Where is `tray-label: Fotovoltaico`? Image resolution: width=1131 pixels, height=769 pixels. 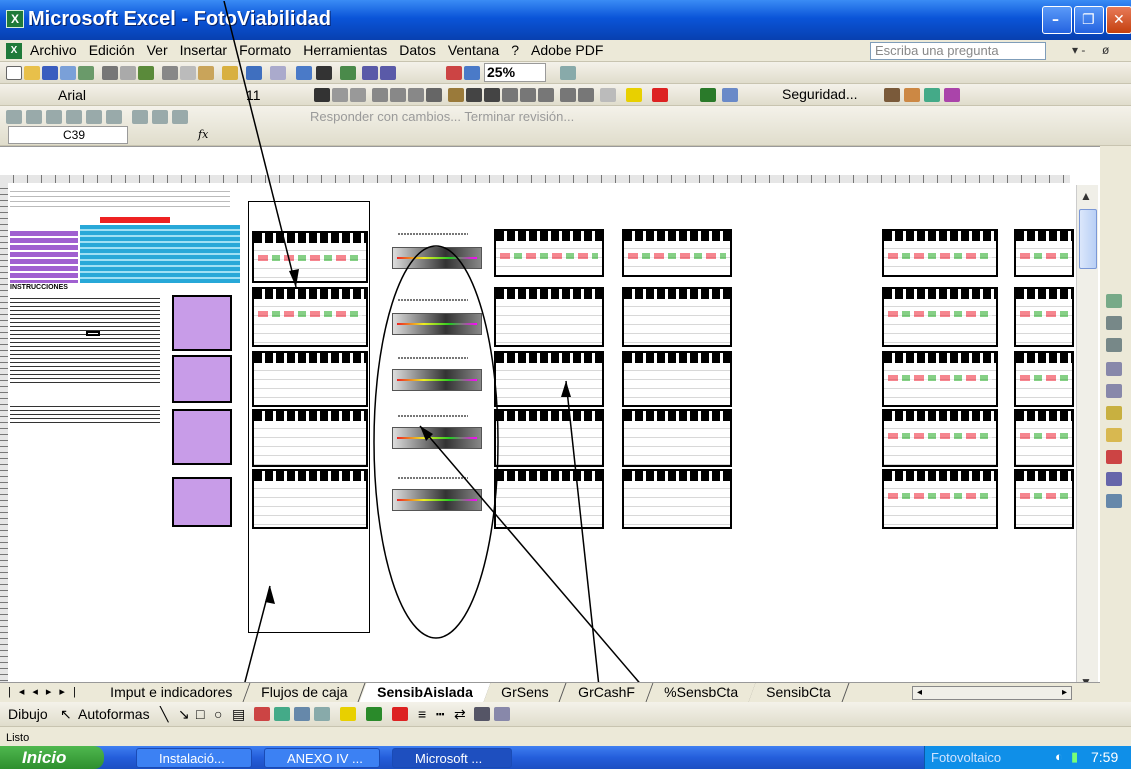 tray-label: Fotovoltaico is located at coordinates (966, 757).